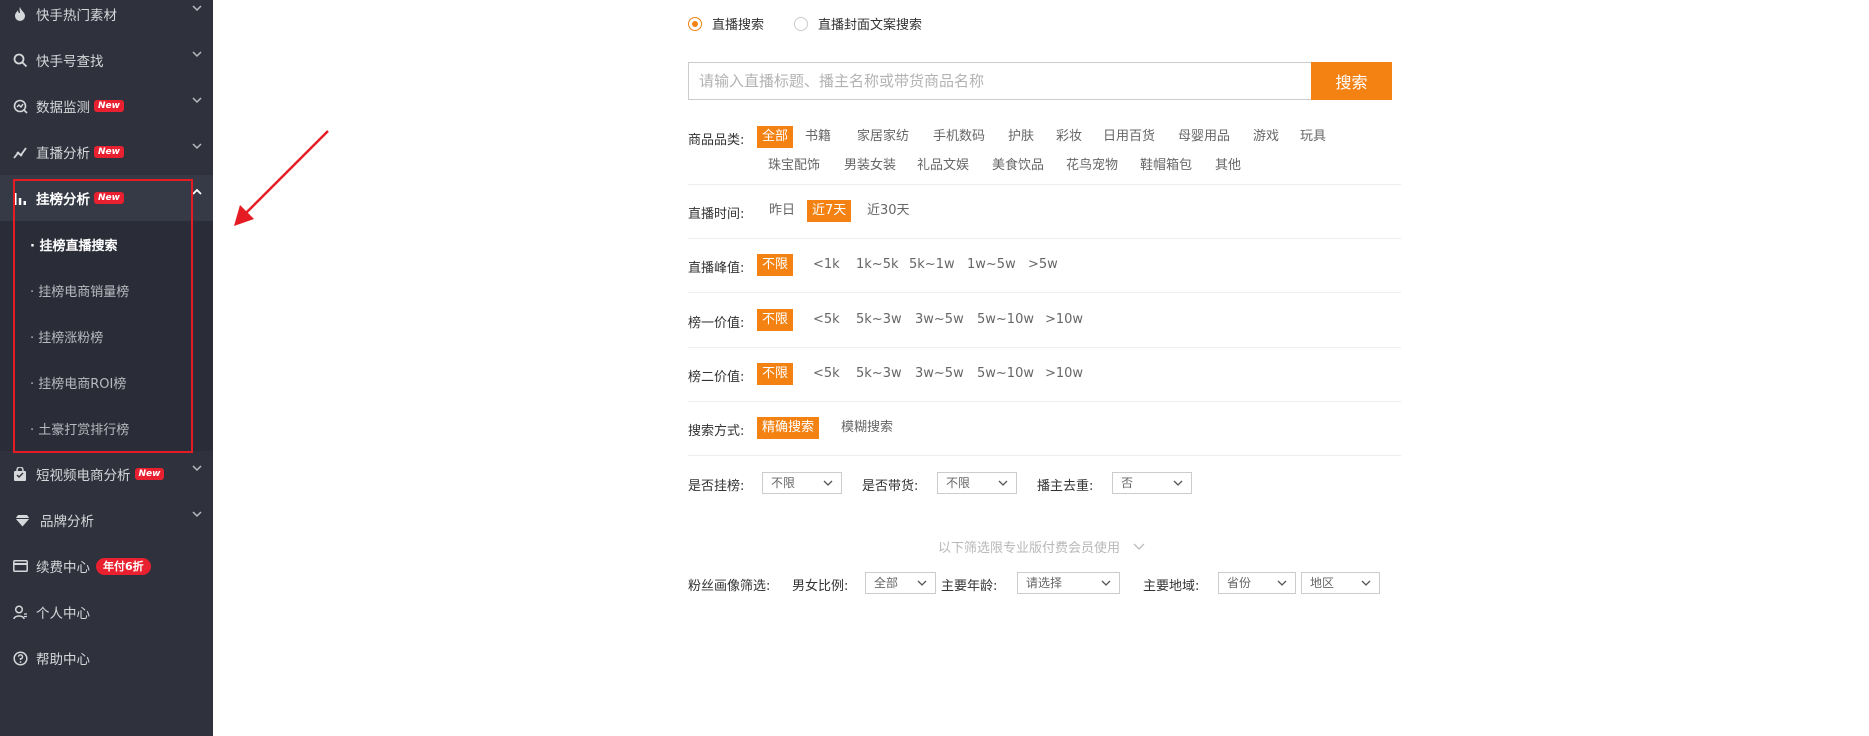 Image resolution: width=1869 pixels, height=736 pixels. I want to click on sidebar-item-personal-center: 个人中心, so click(106, 612).